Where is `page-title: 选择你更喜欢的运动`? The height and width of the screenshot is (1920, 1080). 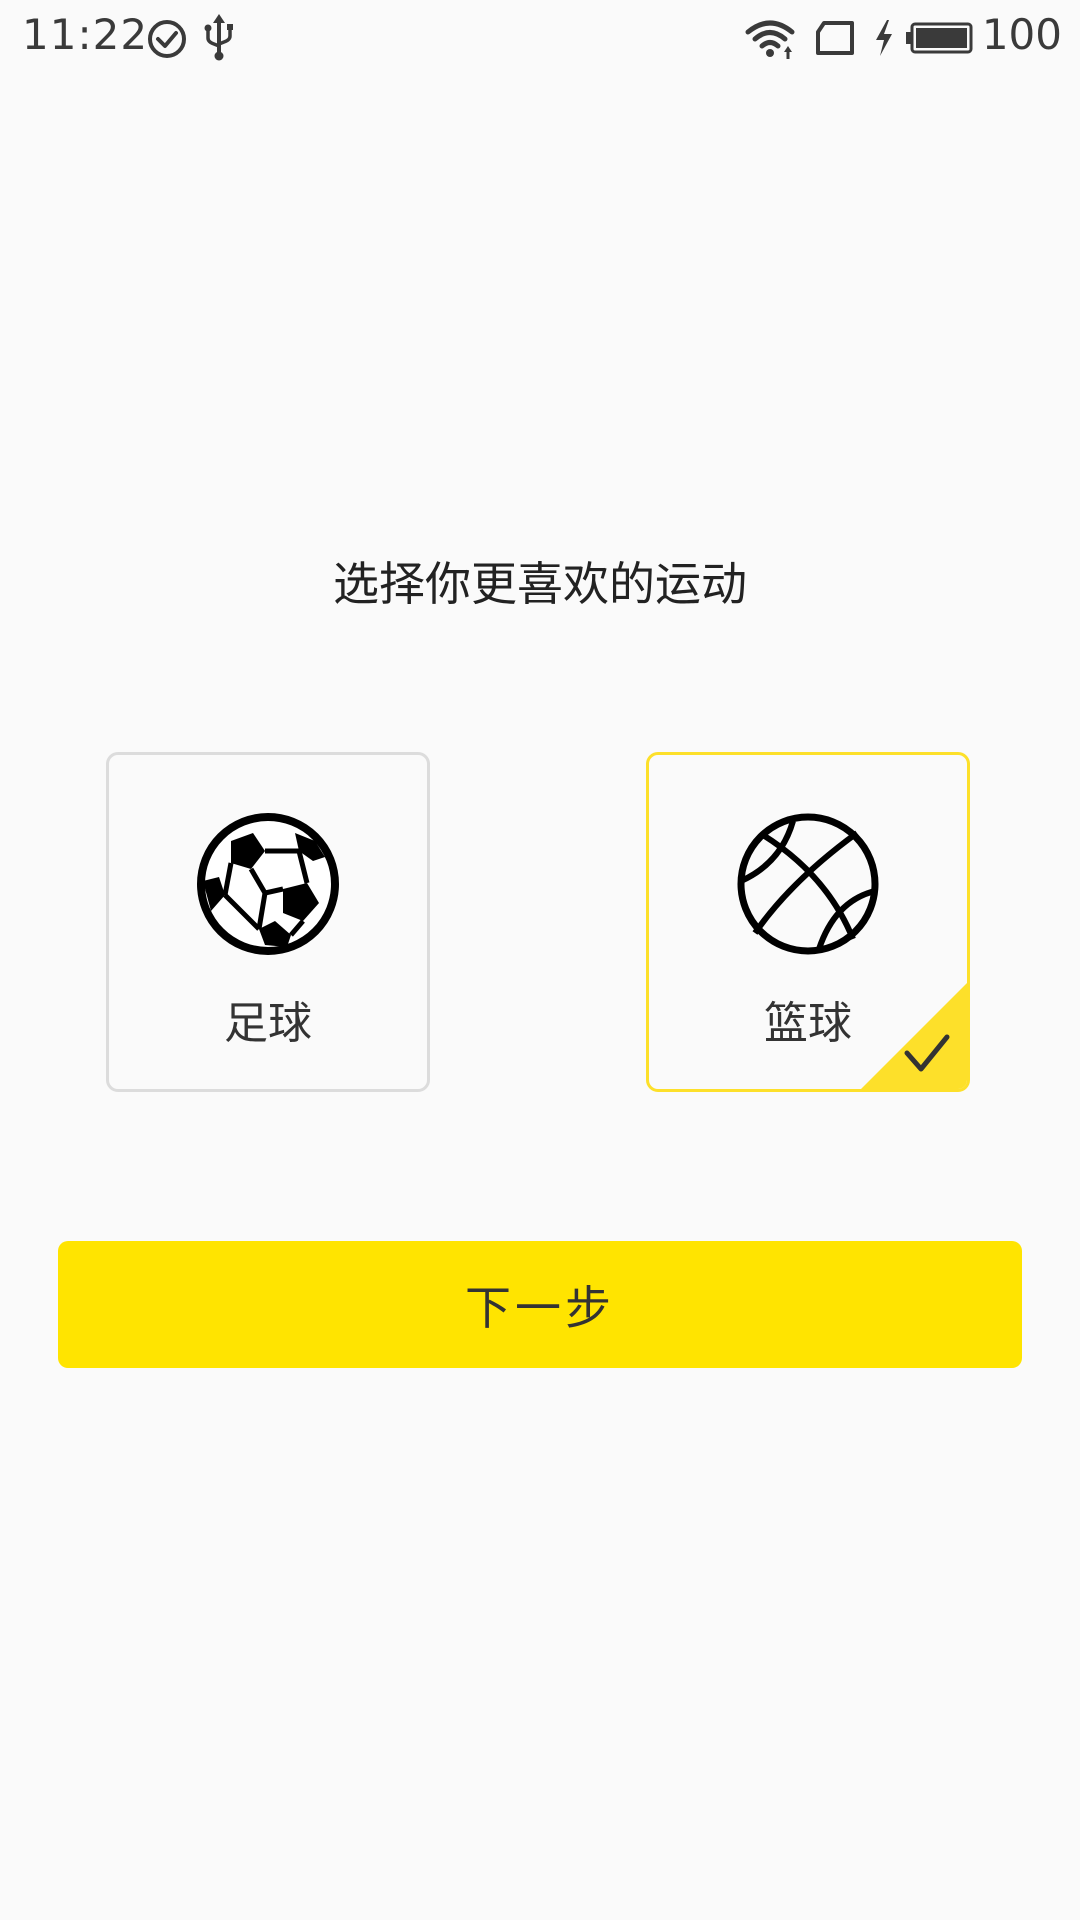 page-title: 选择你更喜欢的运动 is located at coordinates (540, 584).